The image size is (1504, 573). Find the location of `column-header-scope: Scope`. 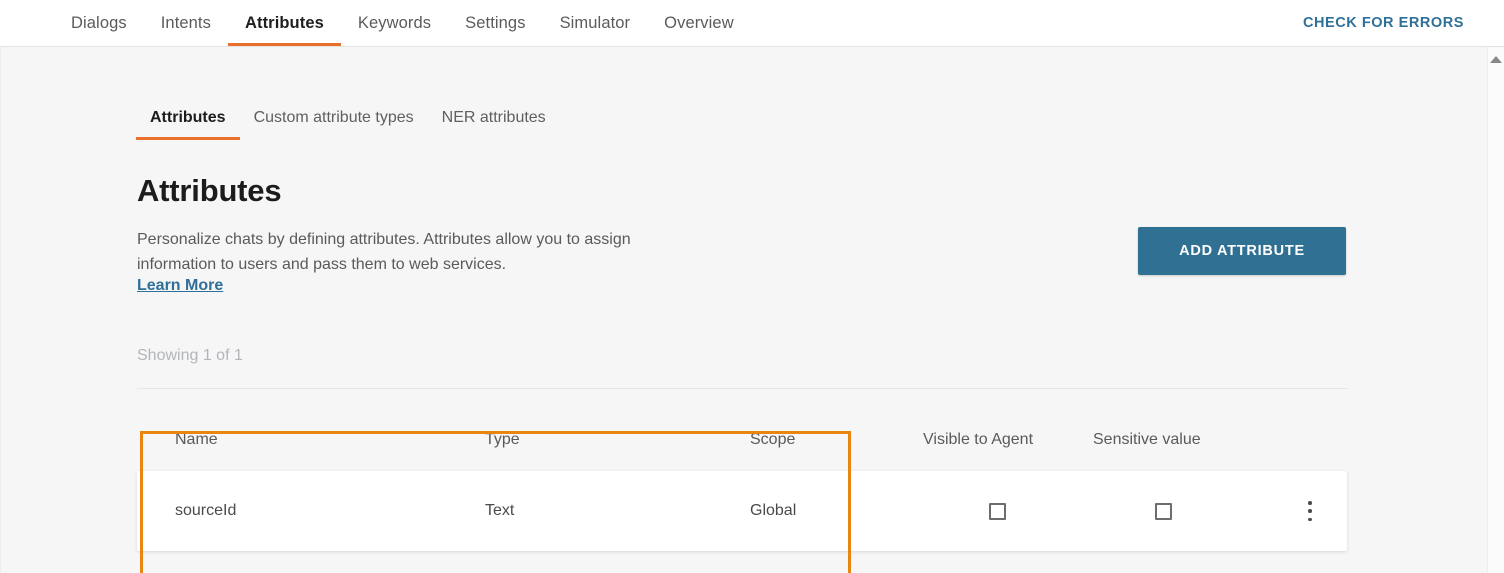

column-header-scope: Scope is located at coordinates (773, 439).